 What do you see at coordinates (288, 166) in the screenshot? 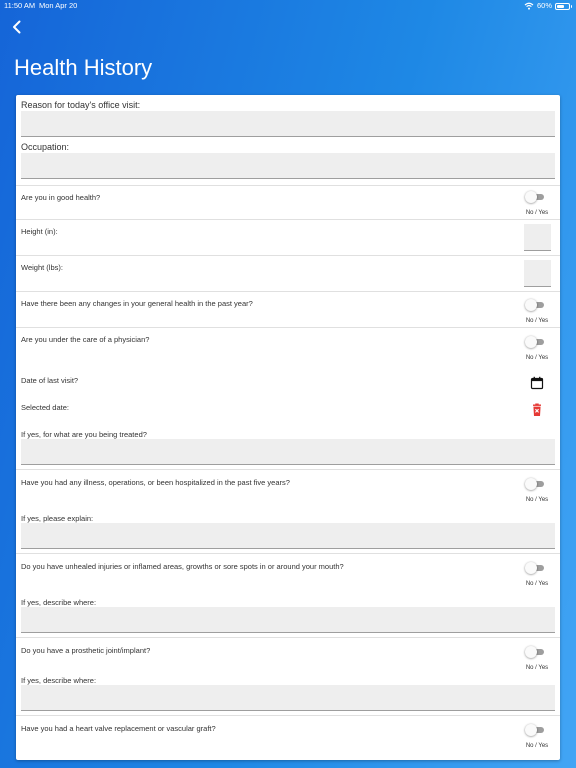
I see `occupation-input` at bounding box center [288, 166].